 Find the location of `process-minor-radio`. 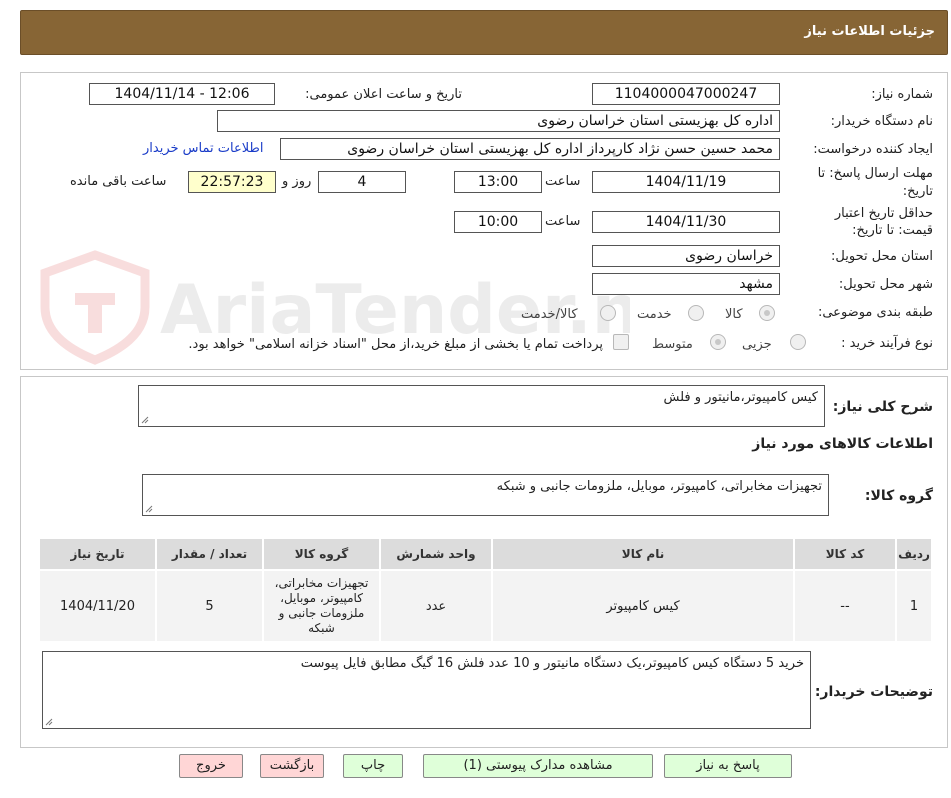

process-minor-radio is located at coordinates (798, 342).